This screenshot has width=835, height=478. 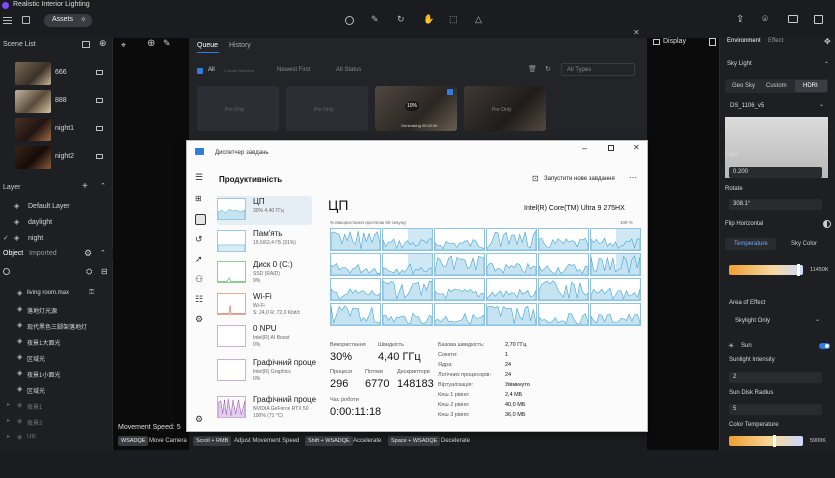 I want to click on sun-disk-input: 5, so click(x=775, y=409).